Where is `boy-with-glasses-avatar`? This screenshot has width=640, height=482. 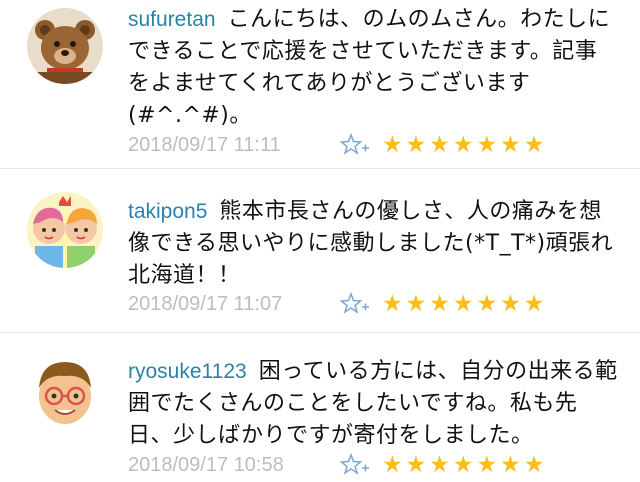 boy-with-glasses-avatar is located at coordinates (65, 392).